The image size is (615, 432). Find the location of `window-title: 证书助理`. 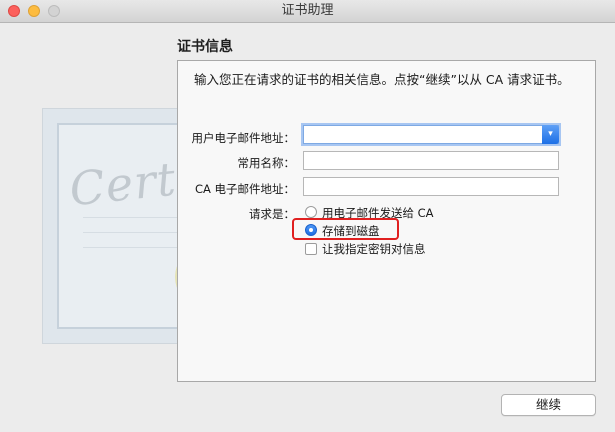

window-title: 证书助理 is located at coordinates (307, 10).